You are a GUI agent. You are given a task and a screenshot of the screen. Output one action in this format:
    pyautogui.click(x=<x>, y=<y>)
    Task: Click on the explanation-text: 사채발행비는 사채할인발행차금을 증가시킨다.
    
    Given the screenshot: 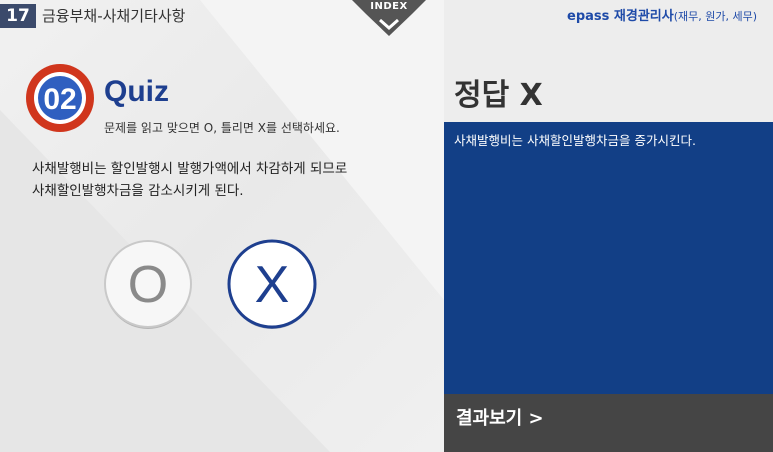 What is the action you would take?
    pyautogui.click(x=575, y=140)
    